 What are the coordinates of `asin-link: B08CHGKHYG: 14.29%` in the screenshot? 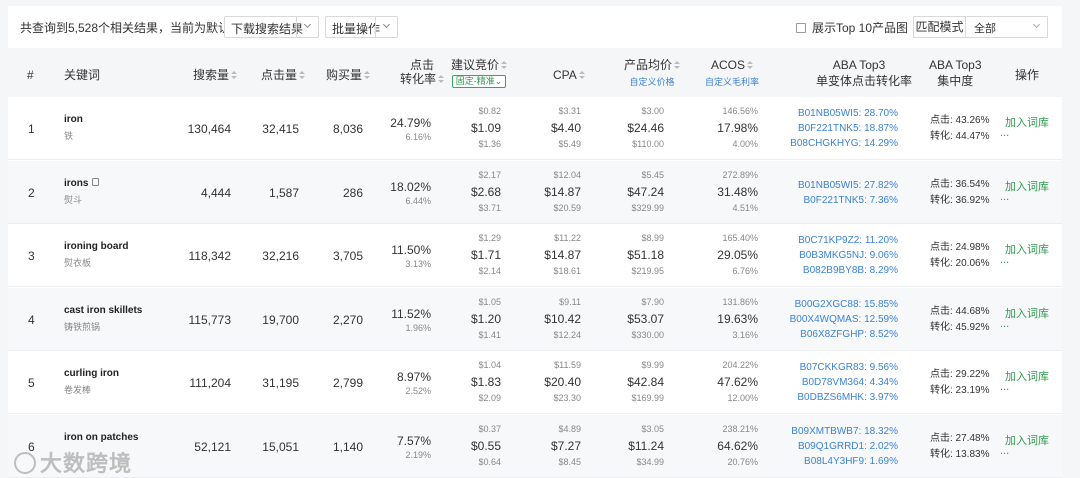 It's located at (844, 143).